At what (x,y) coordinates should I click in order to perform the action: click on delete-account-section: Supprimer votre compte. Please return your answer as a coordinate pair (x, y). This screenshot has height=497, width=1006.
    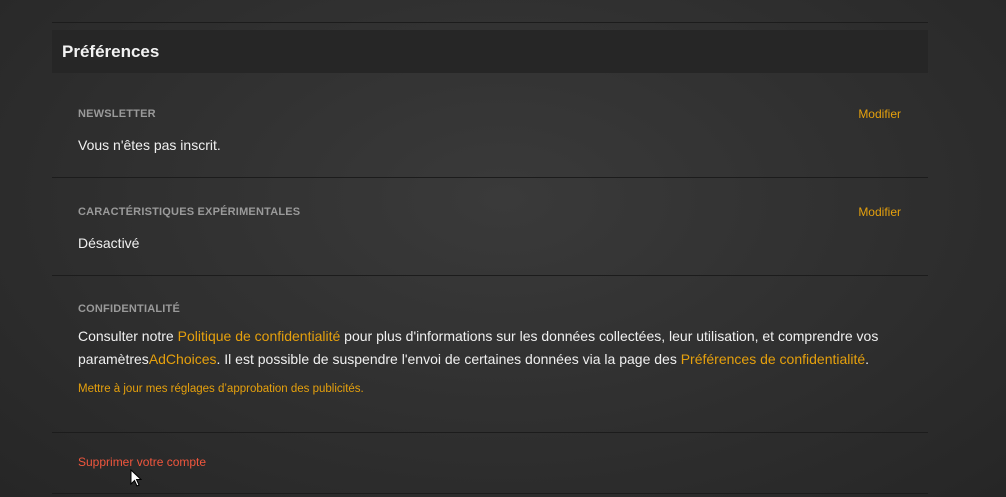
    Looking at the image, I should click on (490, 463).